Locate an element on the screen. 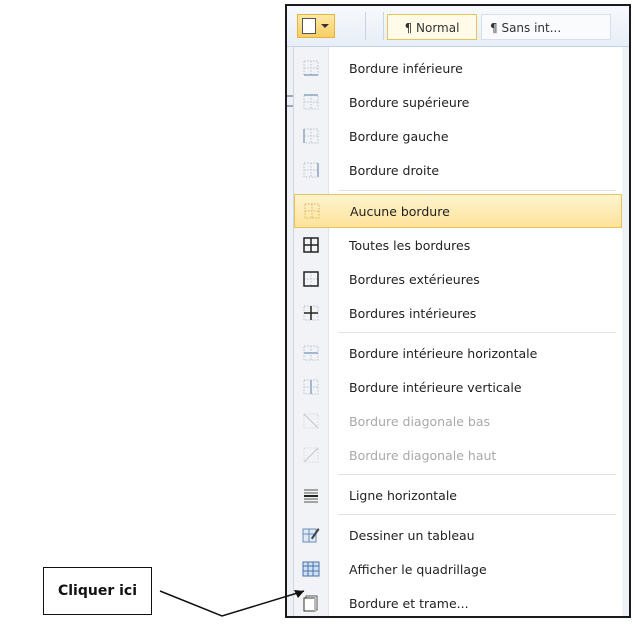  annotation-pointer-icon is located at coordinates (232, 603).